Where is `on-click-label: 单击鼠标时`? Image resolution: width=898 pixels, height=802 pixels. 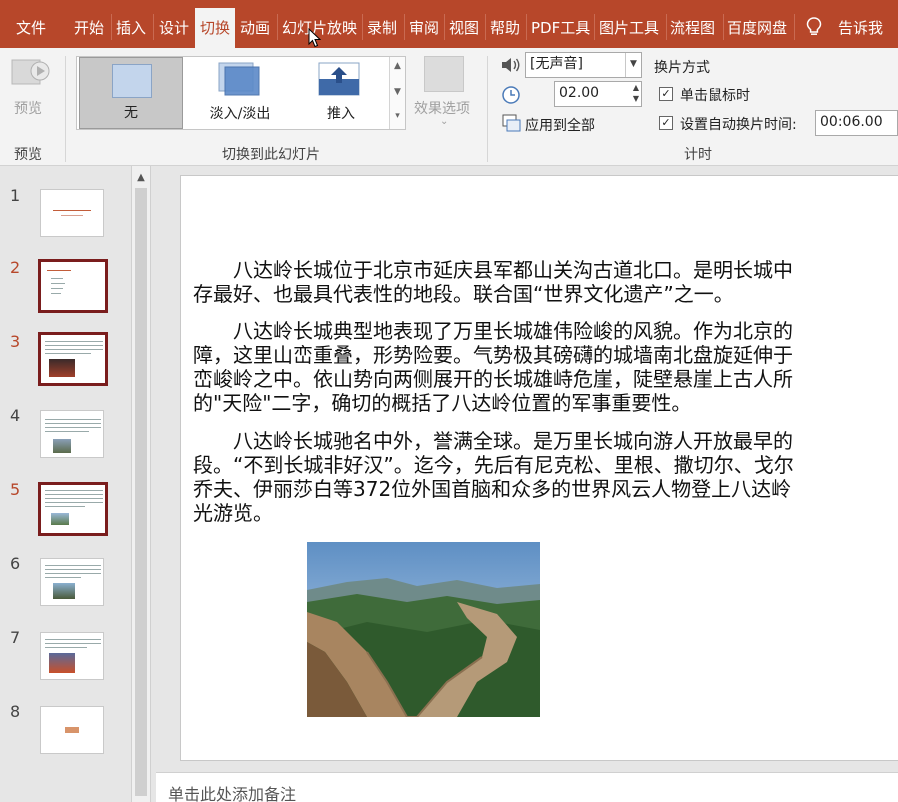 on-click-label: 单击鼠标时 is located at coordinates (715, 96).